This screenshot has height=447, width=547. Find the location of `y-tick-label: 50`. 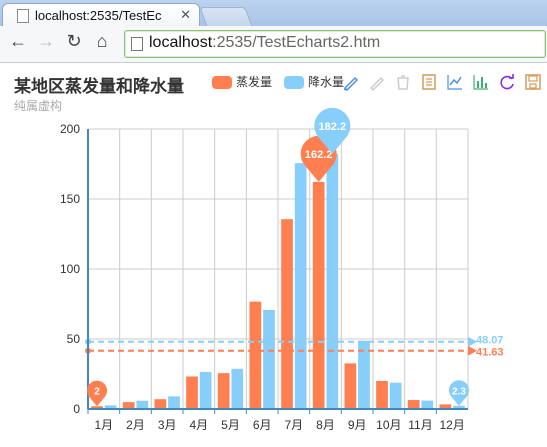

y-tick-label: 50 is located at coordinates (74, 339).